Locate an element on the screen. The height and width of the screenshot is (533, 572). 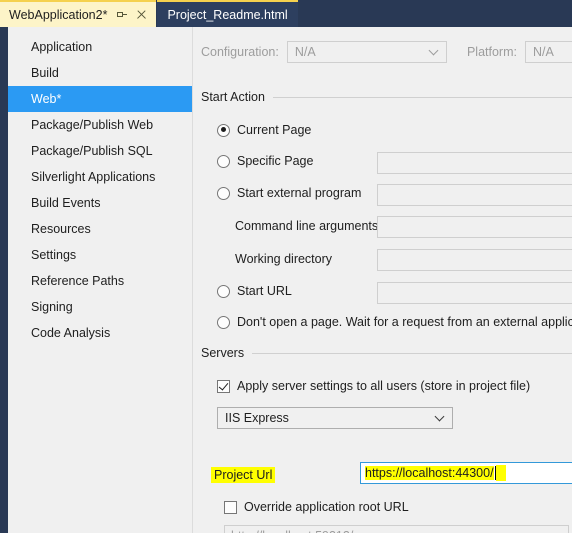
project-url-input: https://localhost:44300/ is located at coordinates (466, 473).